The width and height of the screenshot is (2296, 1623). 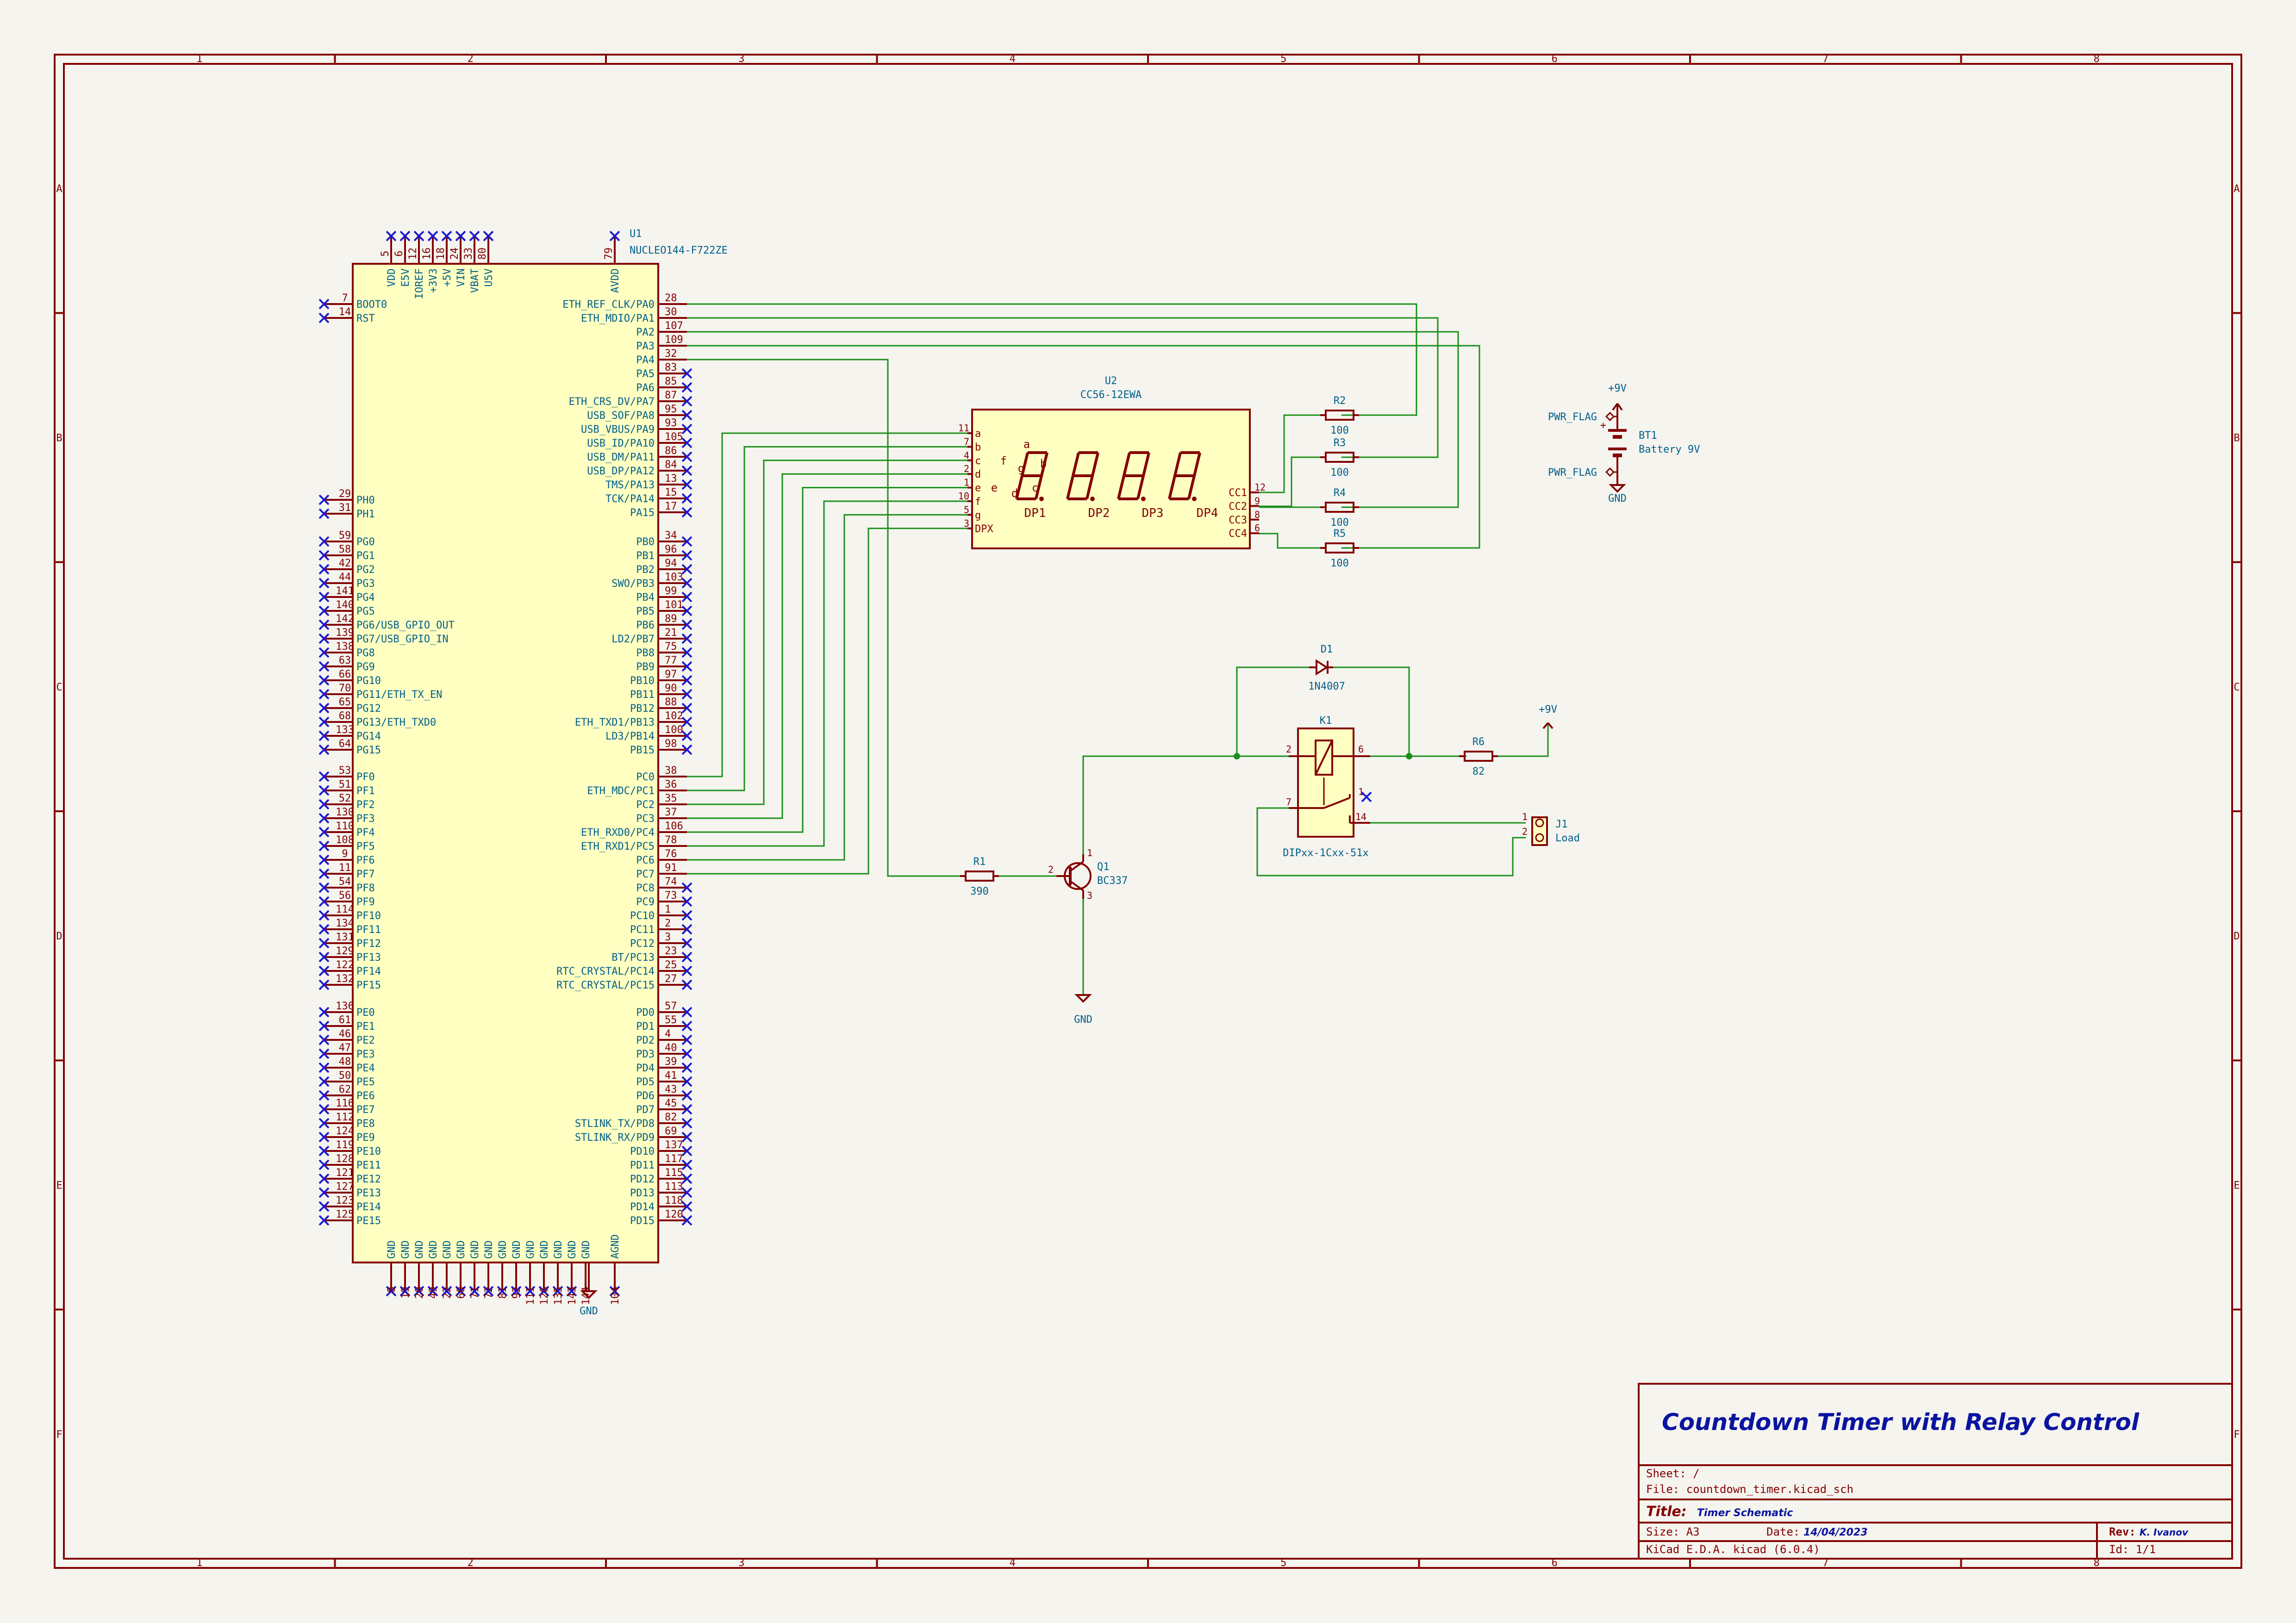 I want to click on pin-name: g, so click(x=978, y=515).